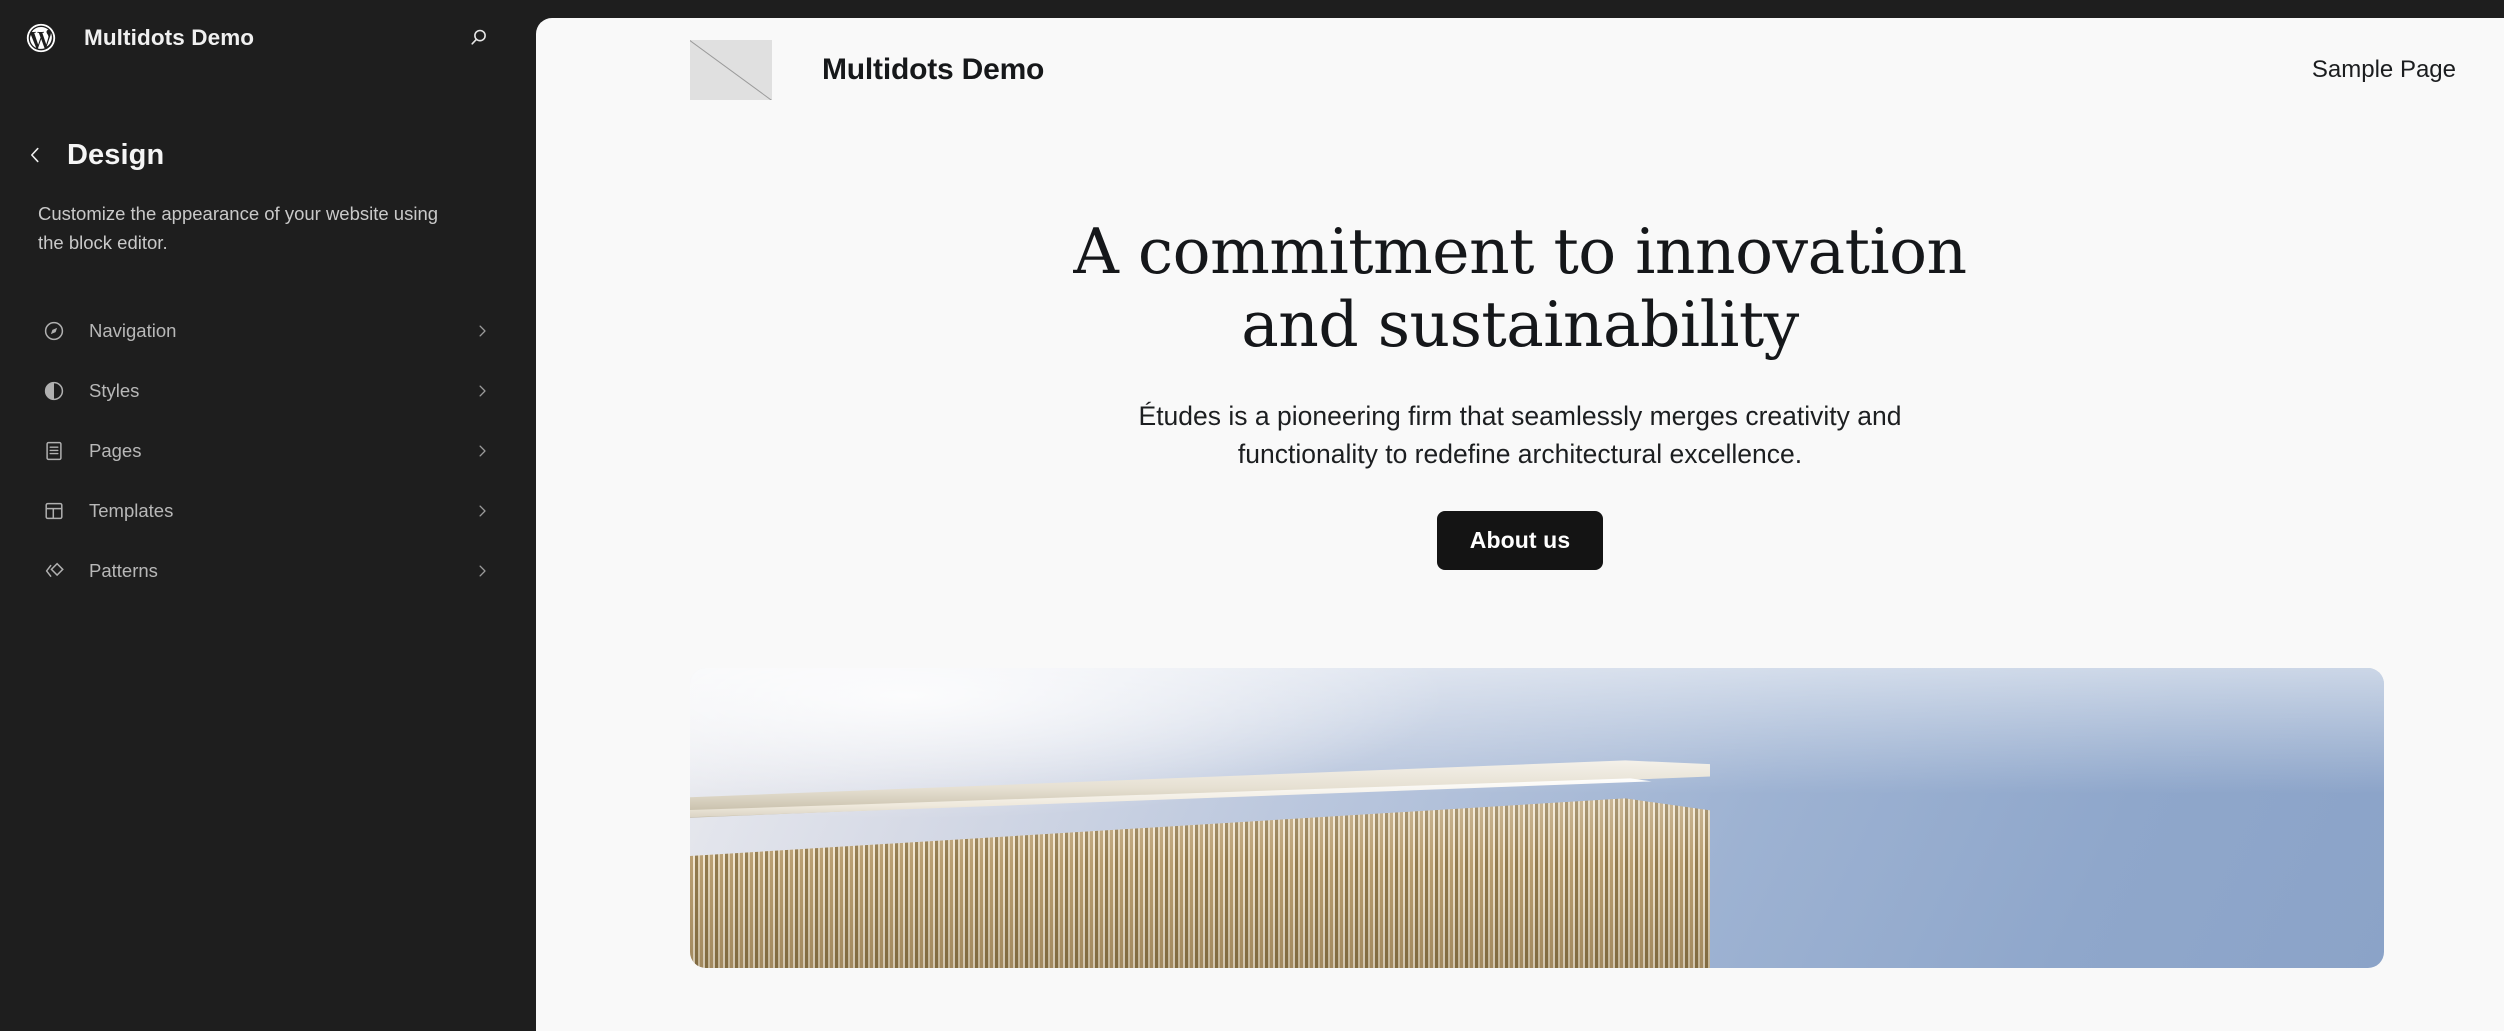  Describe the element at coordinates (267, 571) in the screenshot. I see `sidebar-item-patterns: Patterns` at that location.